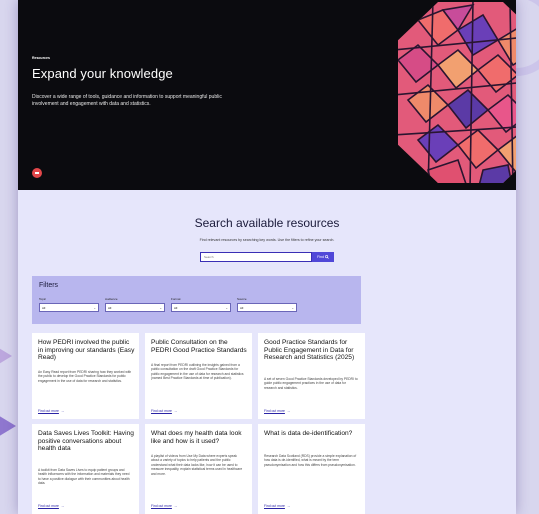  What do you see at coordinates (111, 299) in the screenshot?
I see `filter-label: Audience` at bounding box center [111, 299].